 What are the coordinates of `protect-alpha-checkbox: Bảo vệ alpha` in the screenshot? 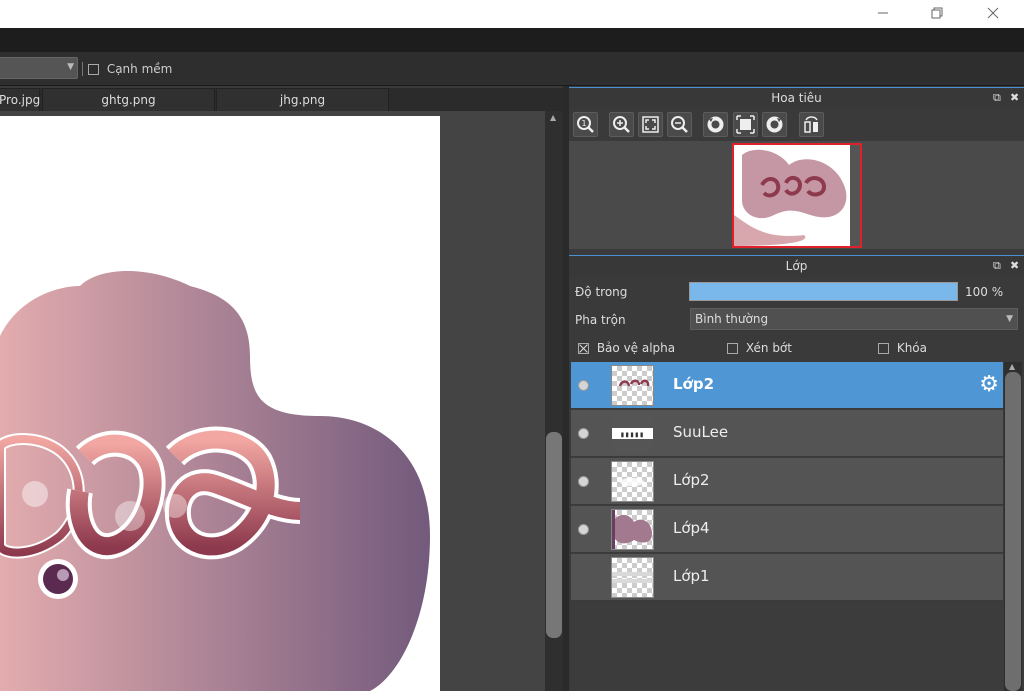 It's located at (626, 348).